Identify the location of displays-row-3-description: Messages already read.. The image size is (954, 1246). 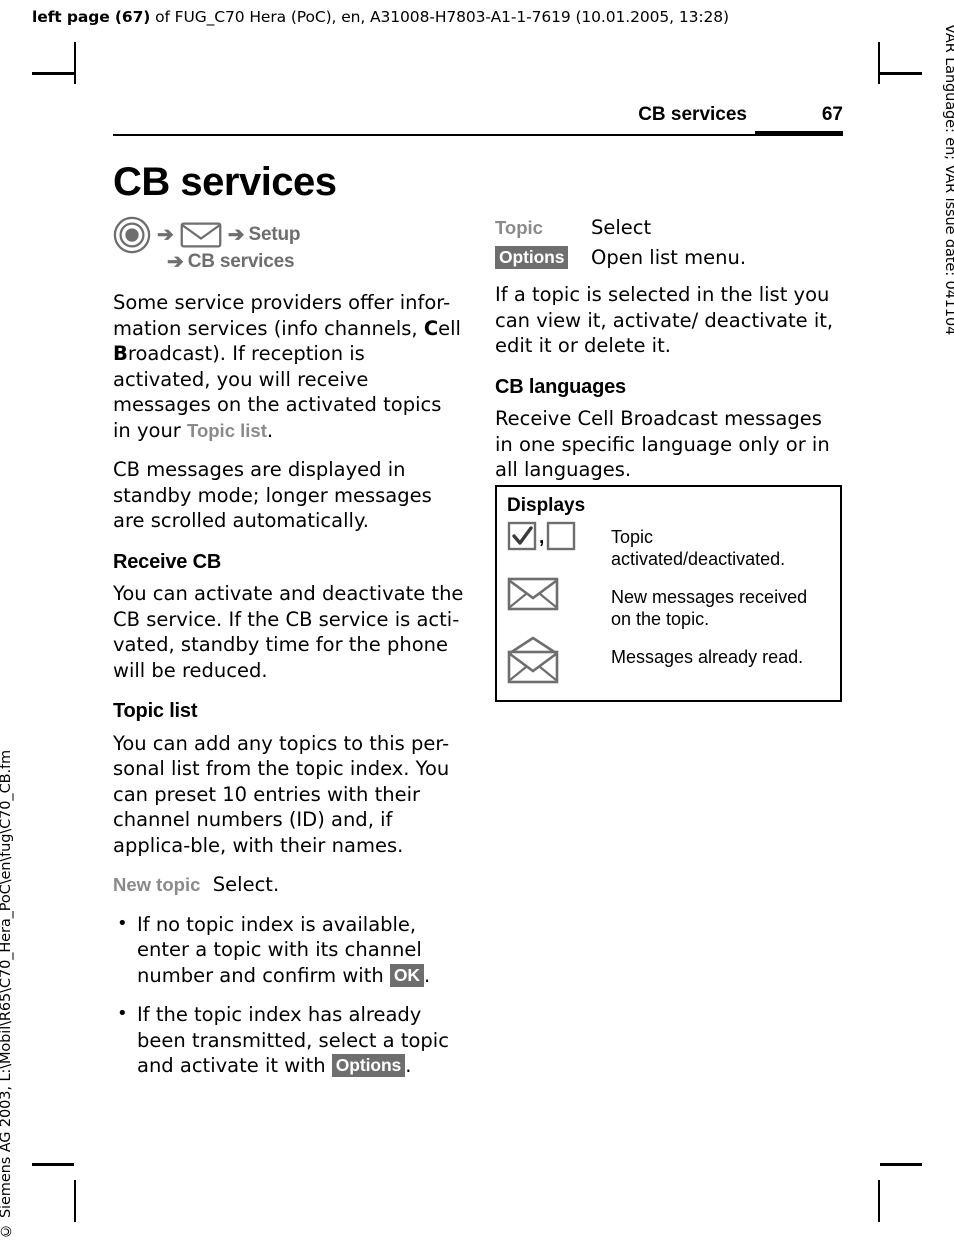
(707, 657).